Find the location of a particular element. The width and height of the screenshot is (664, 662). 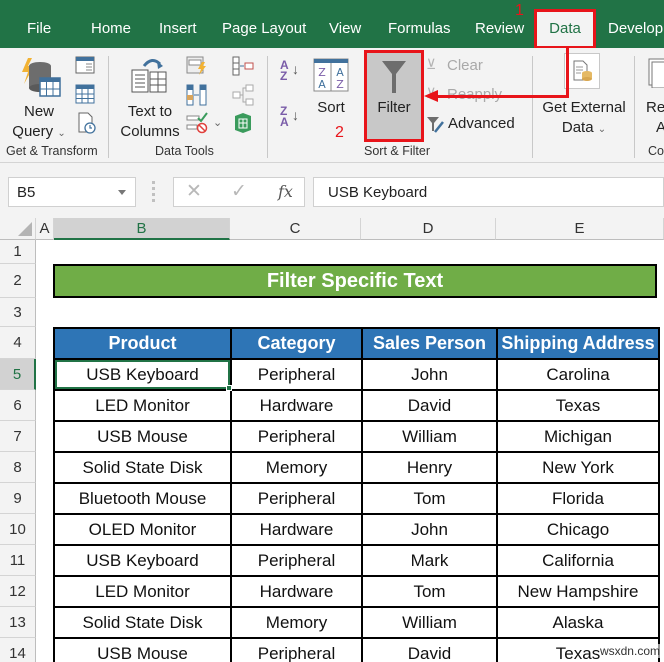

row-header-4: 4 is located at coordinates (18, 343).